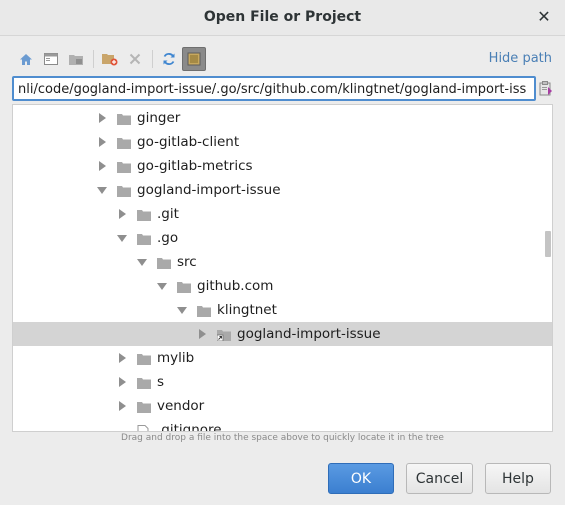 The image size is (565, 505). Describe the element at coordinates (161, 382) in the screenshot. I see `tree-item-label: s` at that location.